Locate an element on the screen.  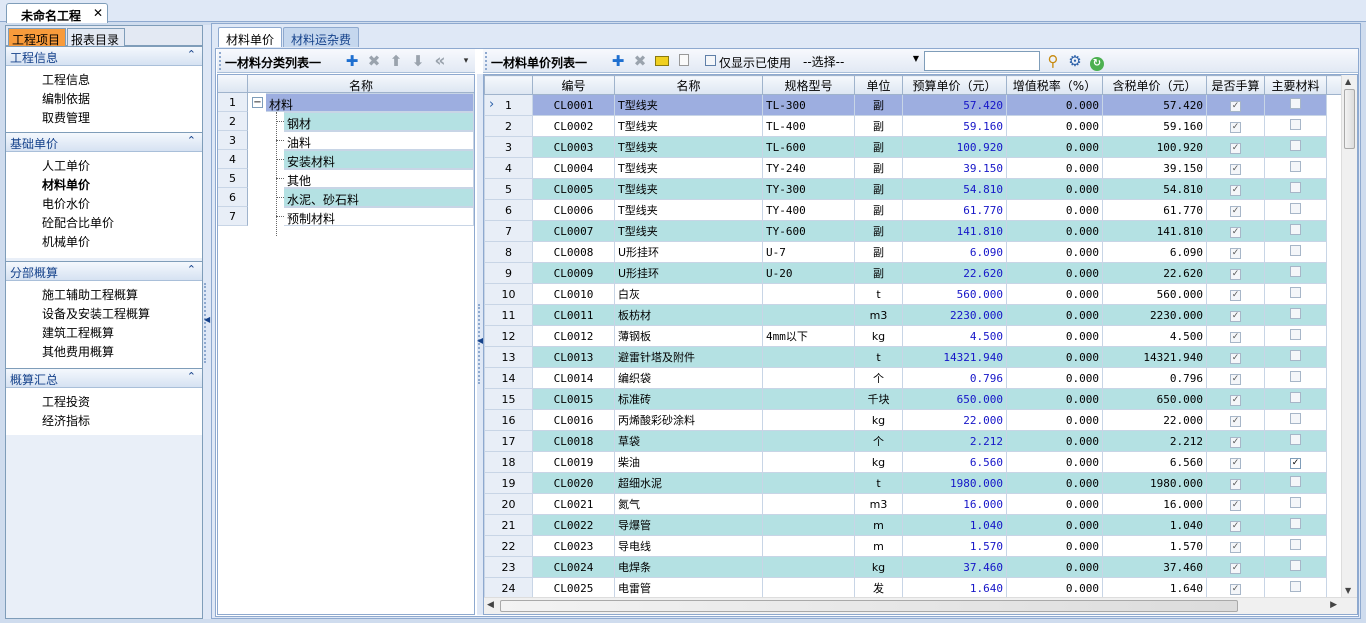
table-row: 3 CL0003 T型线夹 TL-600 副 100.920 0.000 100.920 ✓ is located at coordinates (913, 147).